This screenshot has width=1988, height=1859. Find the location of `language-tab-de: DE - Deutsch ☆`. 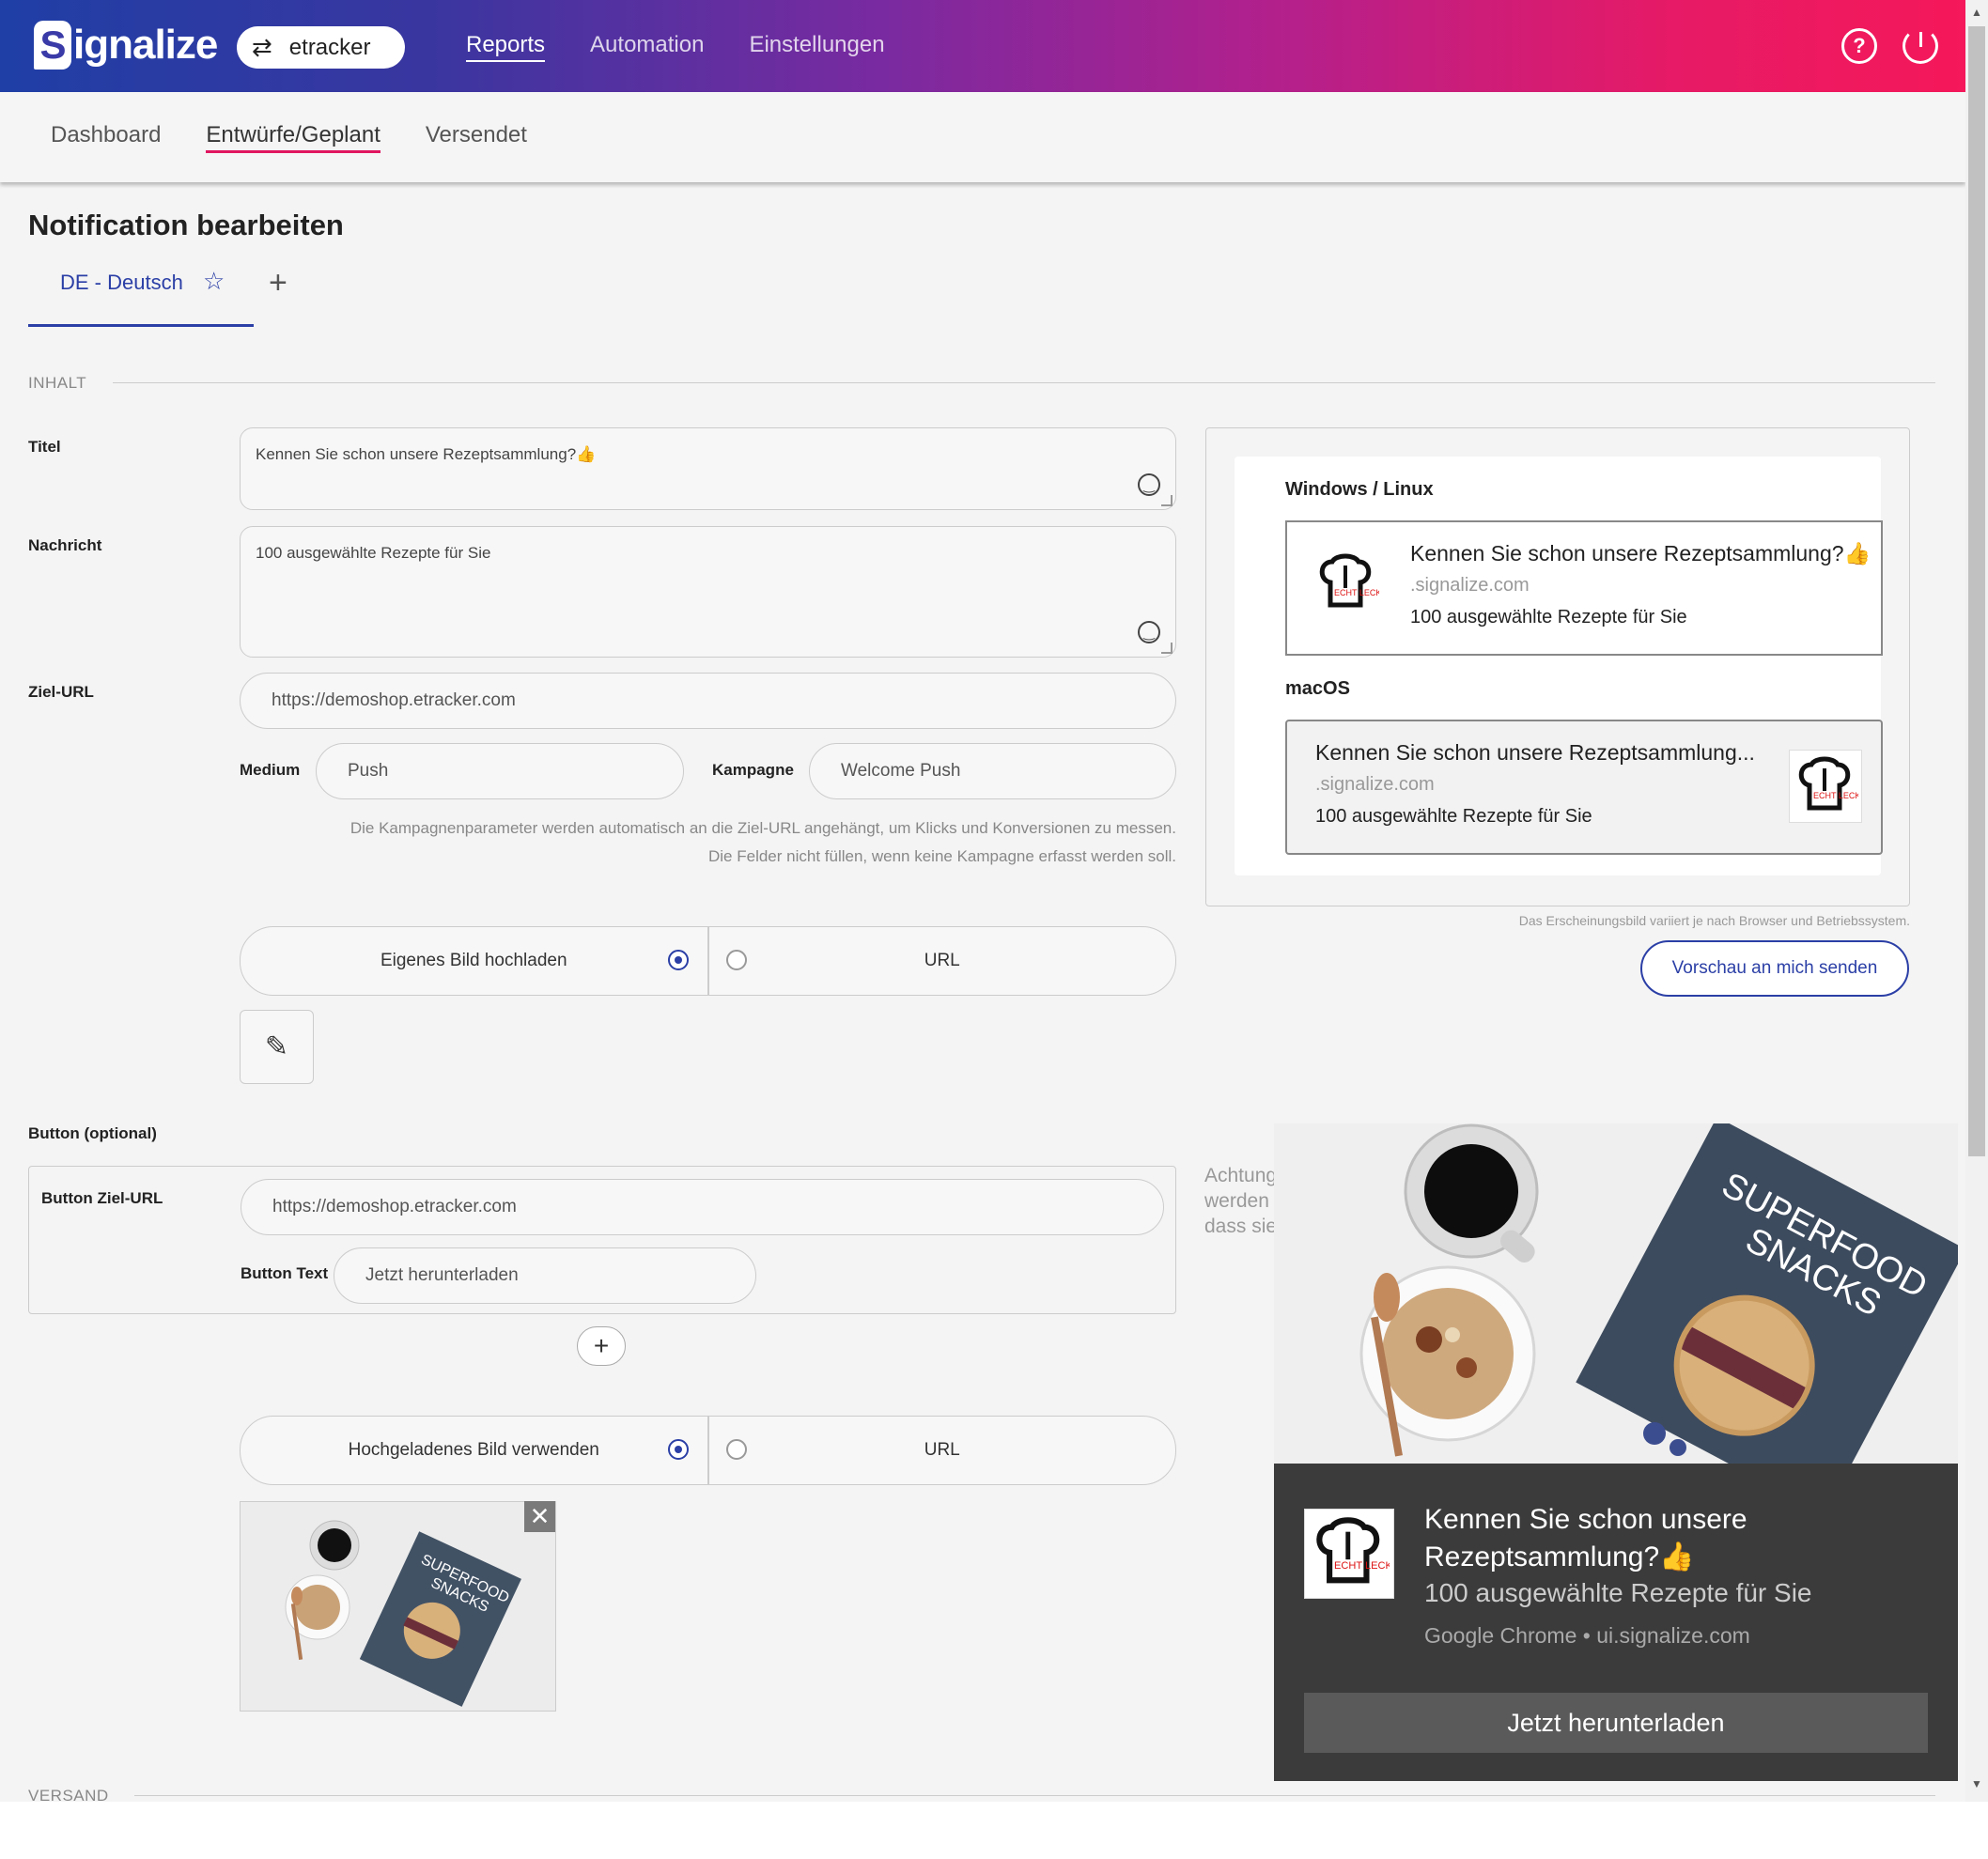

language-tab-de: DE - Deutsch ☆ is located at coordinates (141, 295).